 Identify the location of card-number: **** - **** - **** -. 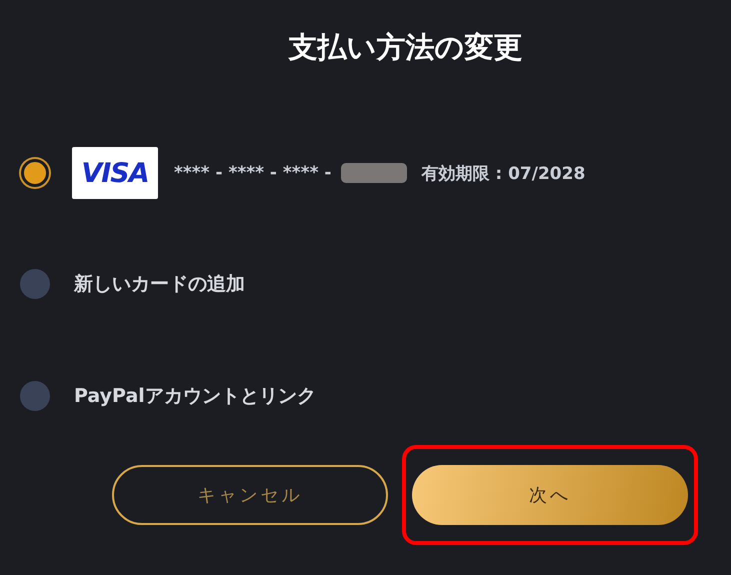
(253, 173).